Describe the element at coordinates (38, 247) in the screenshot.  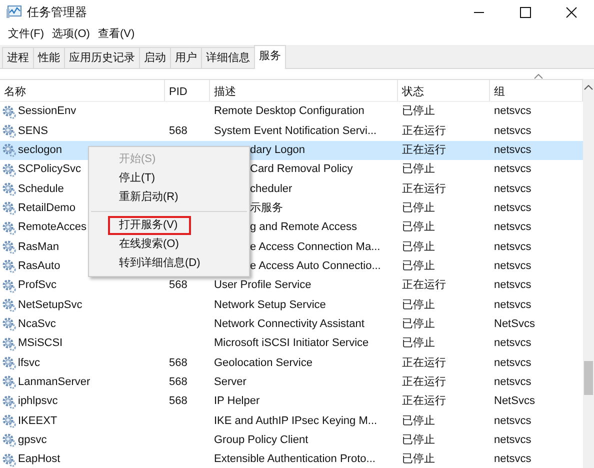
I see `table-cell: RasMan` at that location.